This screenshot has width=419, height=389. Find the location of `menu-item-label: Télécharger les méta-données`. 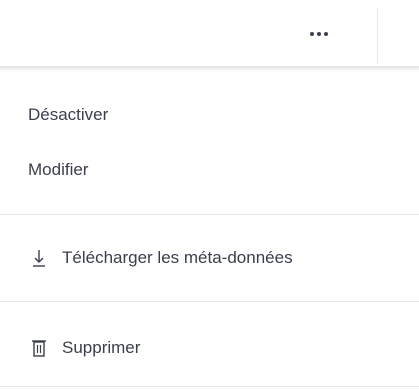

menu-item-label: Télécharger les méta-données is located at coordinates (177, 257).